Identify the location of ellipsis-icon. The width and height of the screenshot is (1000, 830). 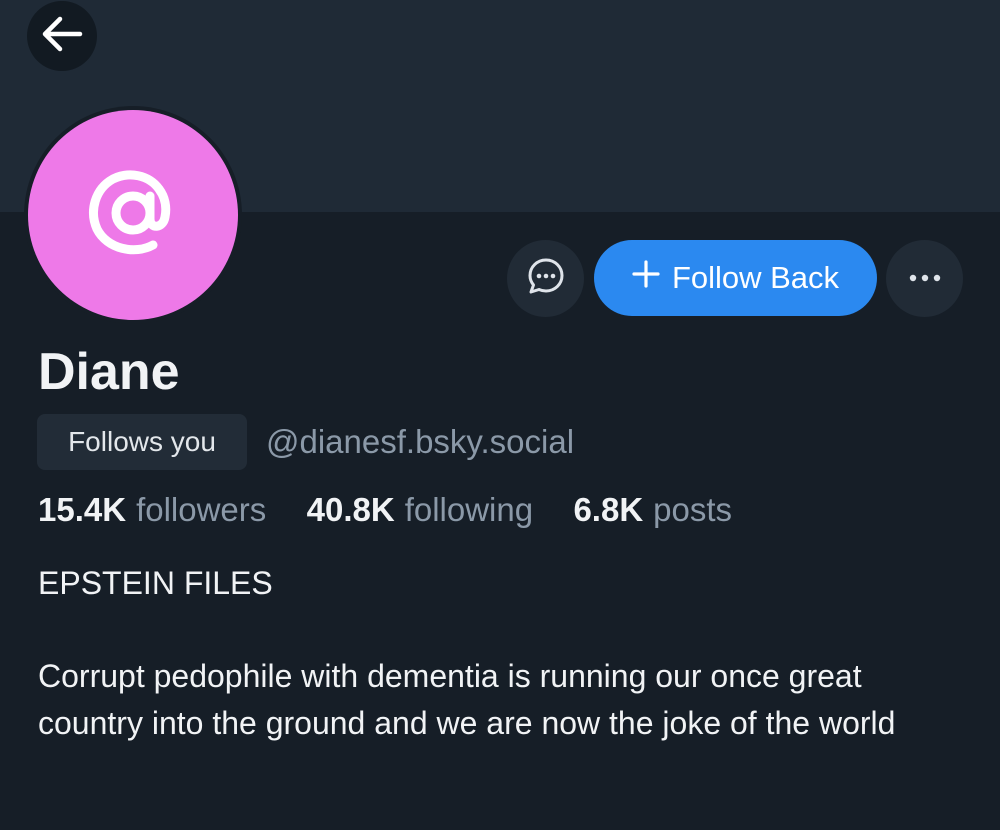
(925, 279).